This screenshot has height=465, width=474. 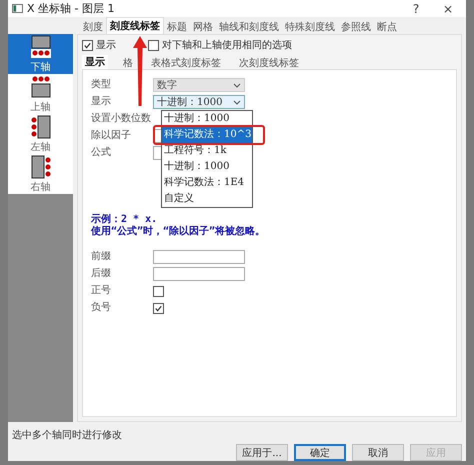 What do you see at coordinates (99, 45) in the screenshot?
I see `option-checkbox: 显示` at bounding box center [99, 45].